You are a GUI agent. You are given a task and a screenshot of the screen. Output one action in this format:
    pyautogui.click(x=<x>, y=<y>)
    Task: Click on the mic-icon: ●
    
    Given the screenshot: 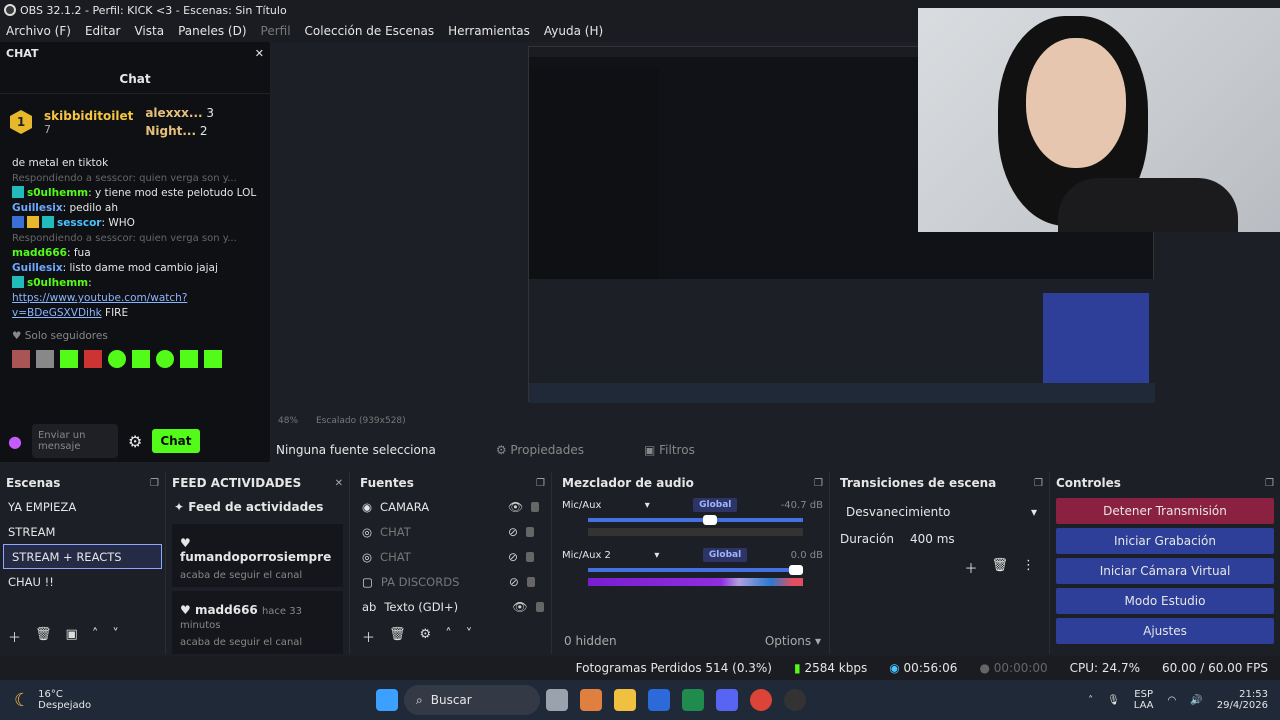 What is the action you would take?
    pyautogui.click(x=15, y=441)
    